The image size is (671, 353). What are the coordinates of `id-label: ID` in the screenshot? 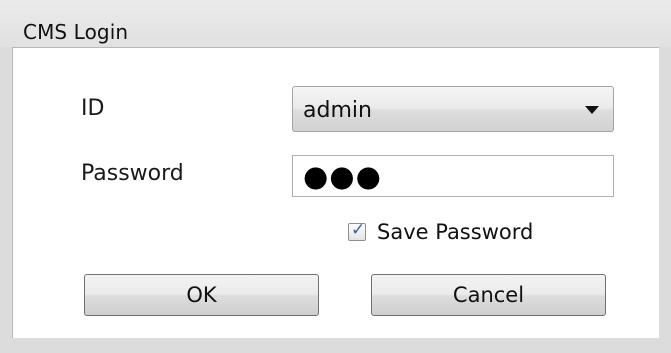 It's located at (93, 108).